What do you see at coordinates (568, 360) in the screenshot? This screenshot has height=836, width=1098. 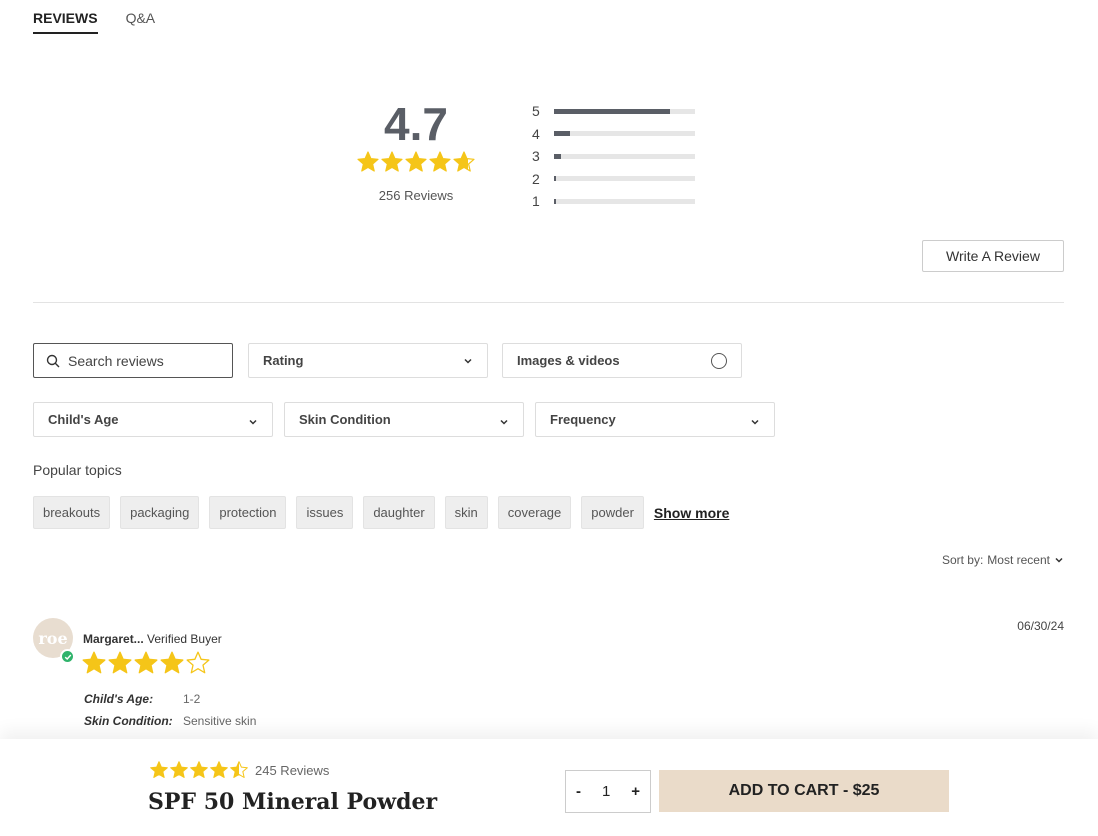 I see `images-videos-label: Images & videos` at bounding box center [568, 360].